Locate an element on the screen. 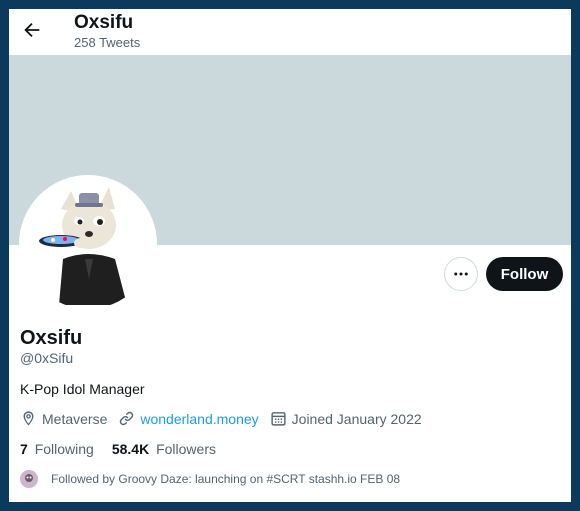 This screenshot has height=511, width=580. top-bar: Oxsifu 258 Tweets is located at coordinates (290, 32).